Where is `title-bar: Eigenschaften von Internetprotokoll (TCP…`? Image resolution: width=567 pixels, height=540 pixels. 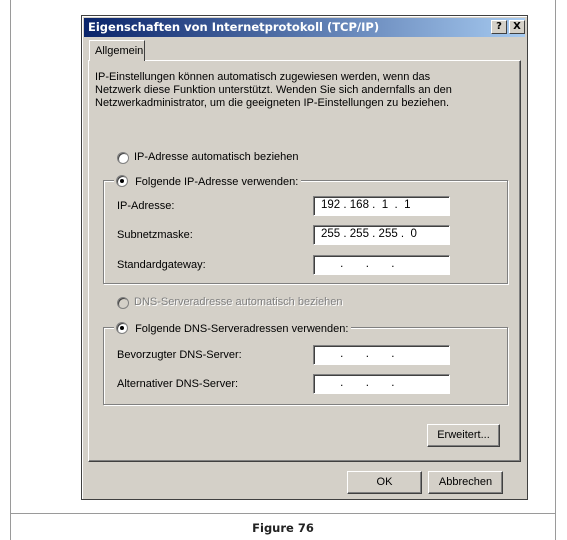 title-bar: Eigenschaften von Internetprotokoll (TCP… is located at coordinates (304, 27).